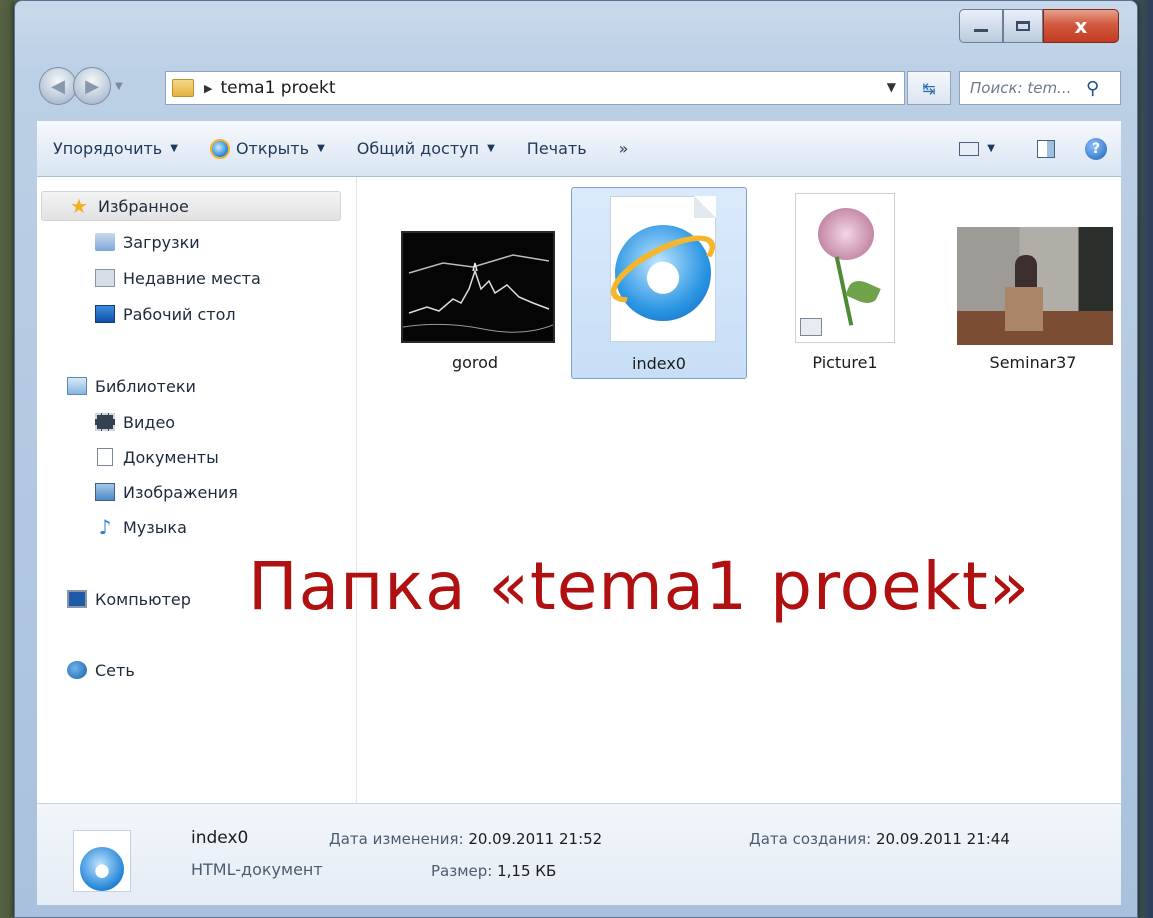 The image size is (1153, 918). I want to click on network-icon, so click(77, 670).